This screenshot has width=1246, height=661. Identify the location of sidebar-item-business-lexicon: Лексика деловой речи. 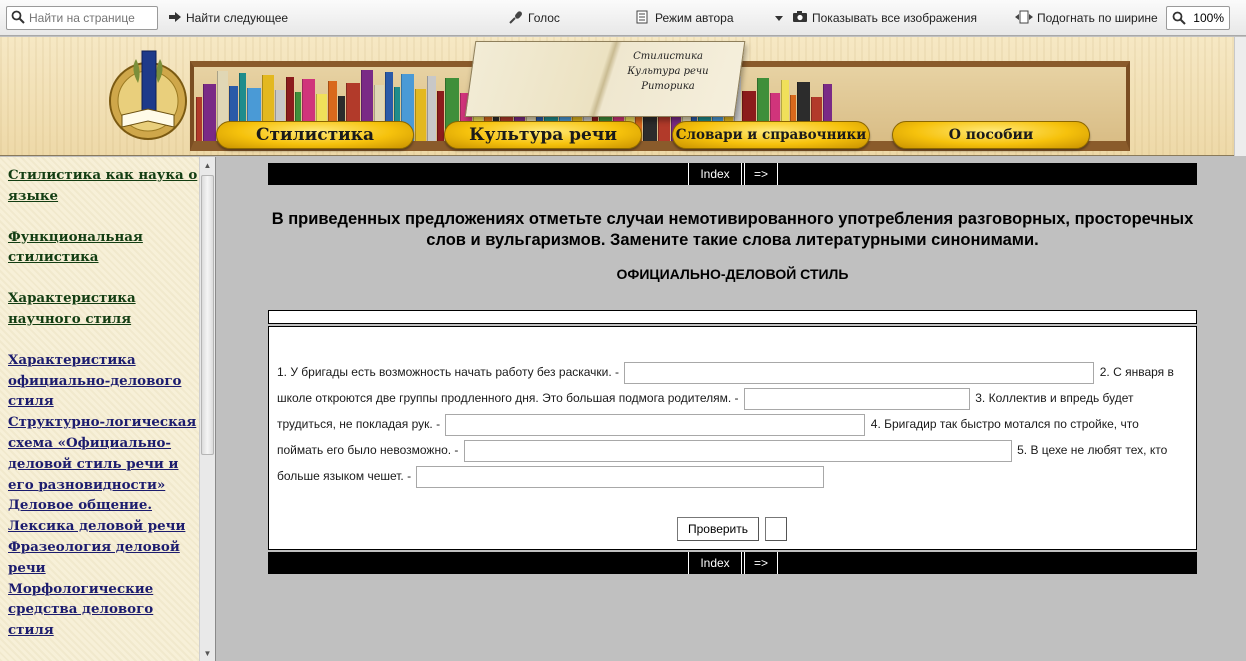
(103, 526).